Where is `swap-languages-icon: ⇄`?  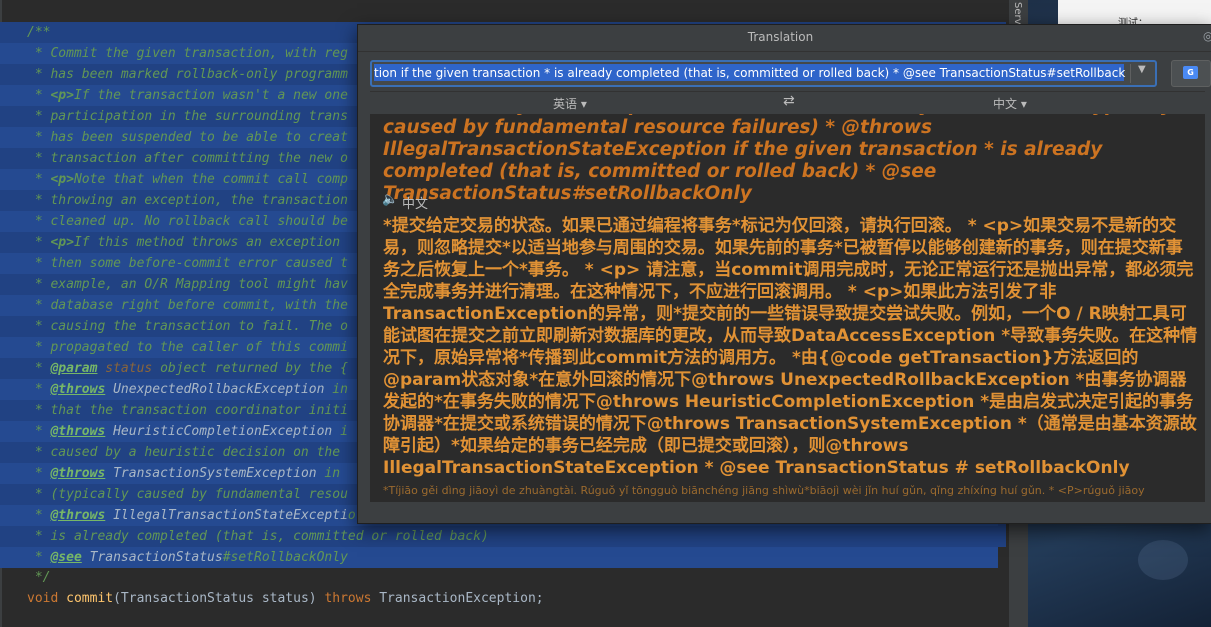 swap-languages-icon: ⇄ is located at coordinates (789, 101).